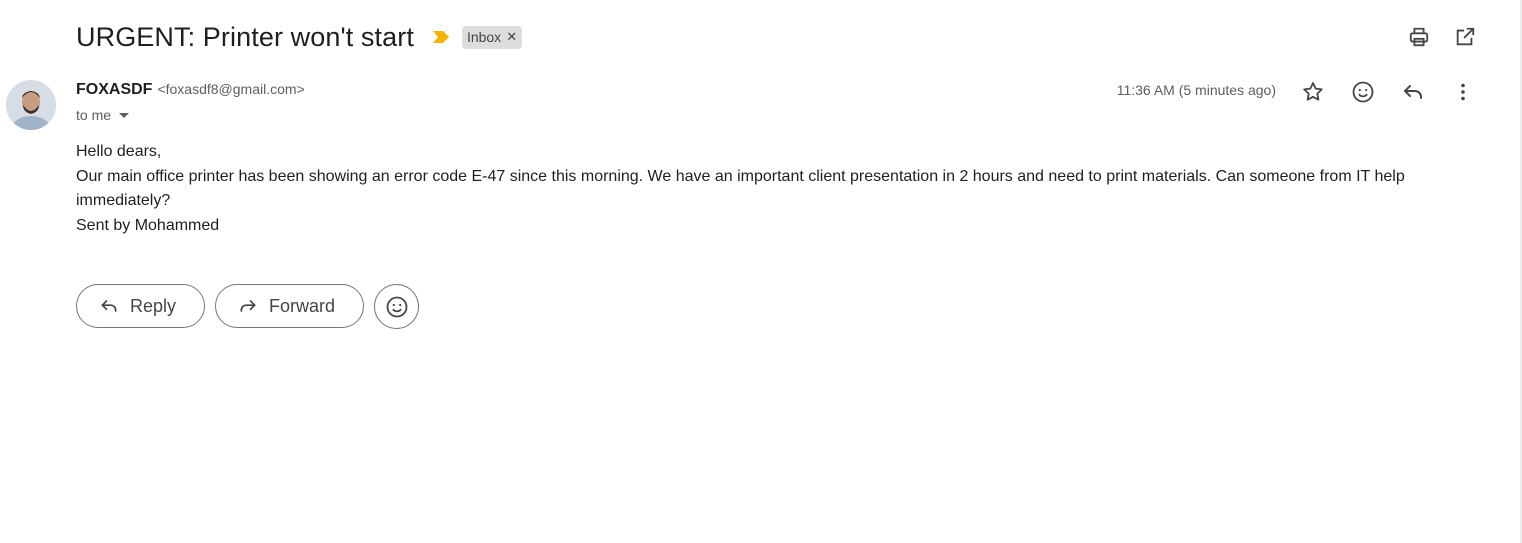  Describe the element at coordinates (1463, 92) in the screenshot. I see `more-vert-icon` at that location.